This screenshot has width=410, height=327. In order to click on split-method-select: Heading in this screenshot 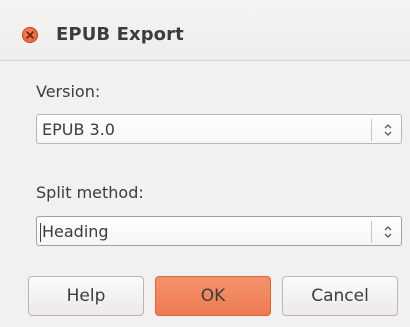, I will do `click(219, 231)`.